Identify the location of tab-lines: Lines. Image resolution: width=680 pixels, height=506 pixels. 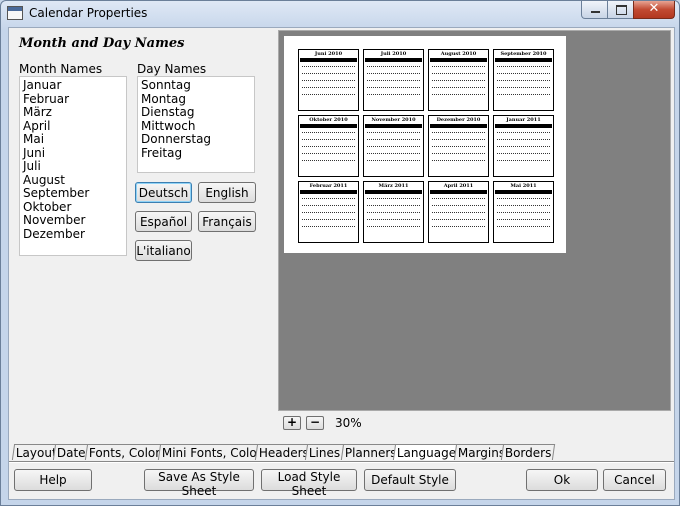
(324, 452).